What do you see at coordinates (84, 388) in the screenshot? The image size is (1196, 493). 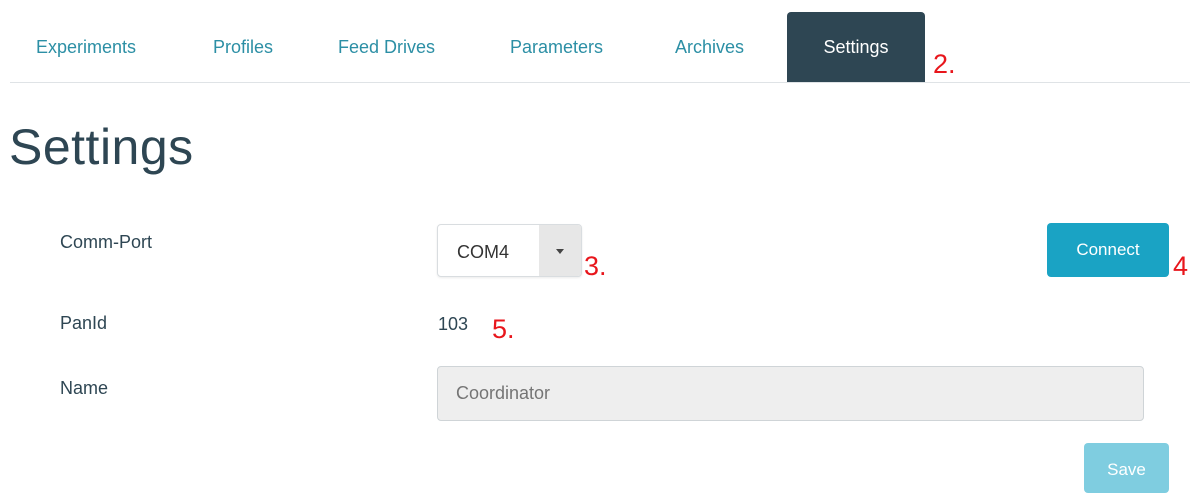 I see `name-label: Name` at bounding box center [84, 388].